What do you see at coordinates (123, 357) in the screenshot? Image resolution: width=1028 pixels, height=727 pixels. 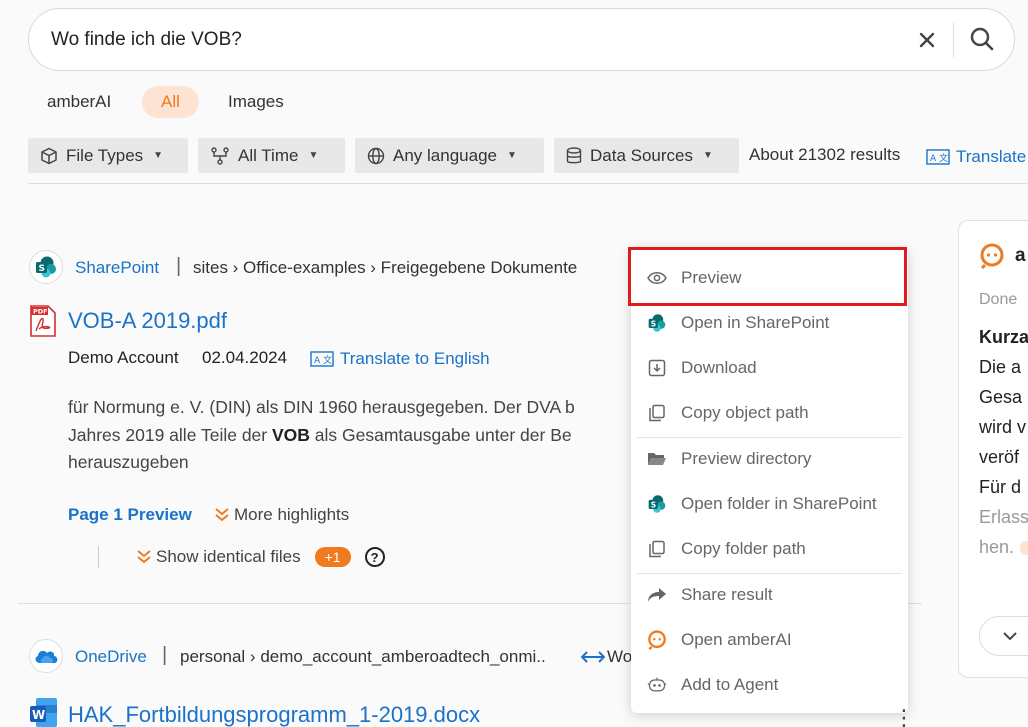 I see `result-author: Demo Account` at bounding box center [123, 357].